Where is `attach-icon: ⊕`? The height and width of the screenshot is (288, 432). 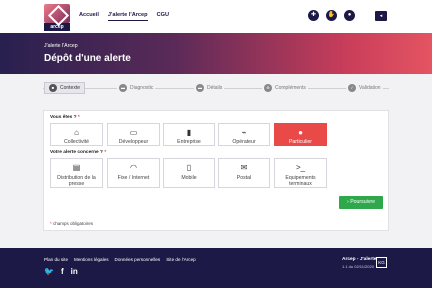 attach-icon: ⊕ is located at coordinates (268, 88).